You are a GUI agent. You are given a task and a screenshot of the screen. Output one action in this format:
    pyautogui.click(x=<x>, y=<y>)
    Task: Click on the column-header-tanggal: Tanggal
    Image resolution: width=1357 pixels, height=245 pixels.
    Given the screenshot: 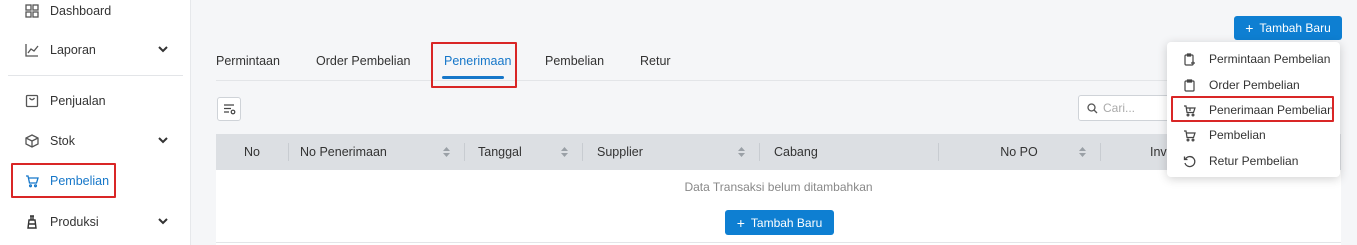 What is the action you would take?
    pyautogui.click(x=523, y=152)
    